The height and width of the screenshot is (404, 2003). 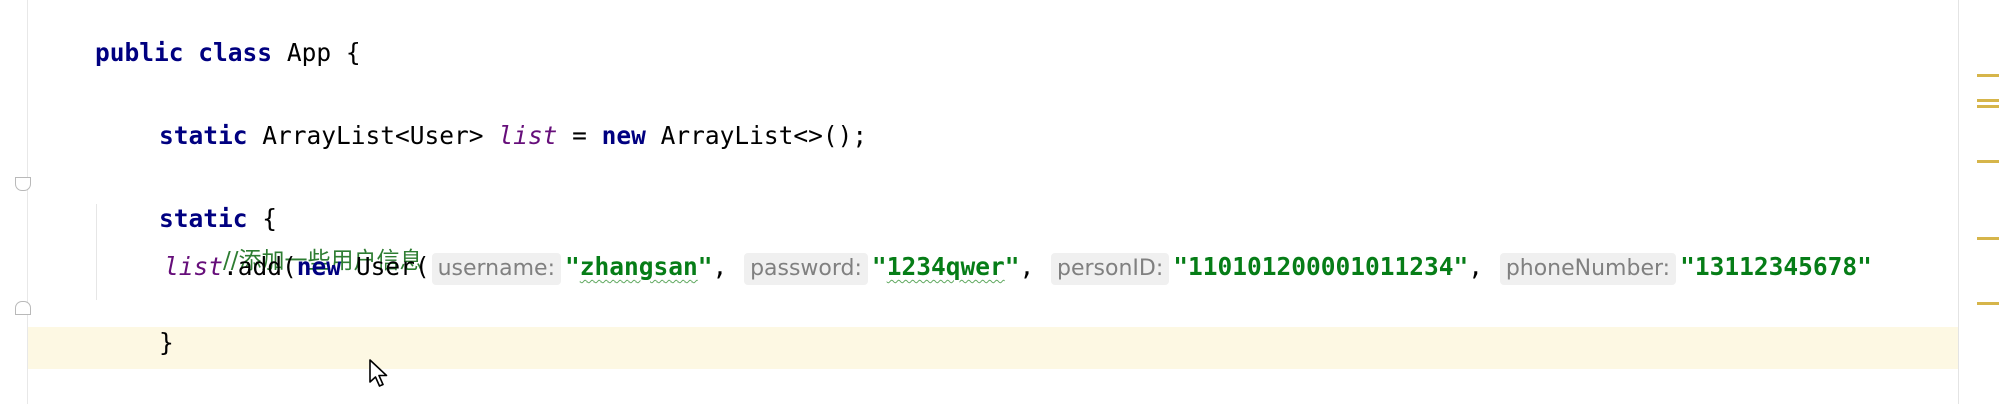 I want to click on string-username-value: zhangsan, so click(x=638, y=266).